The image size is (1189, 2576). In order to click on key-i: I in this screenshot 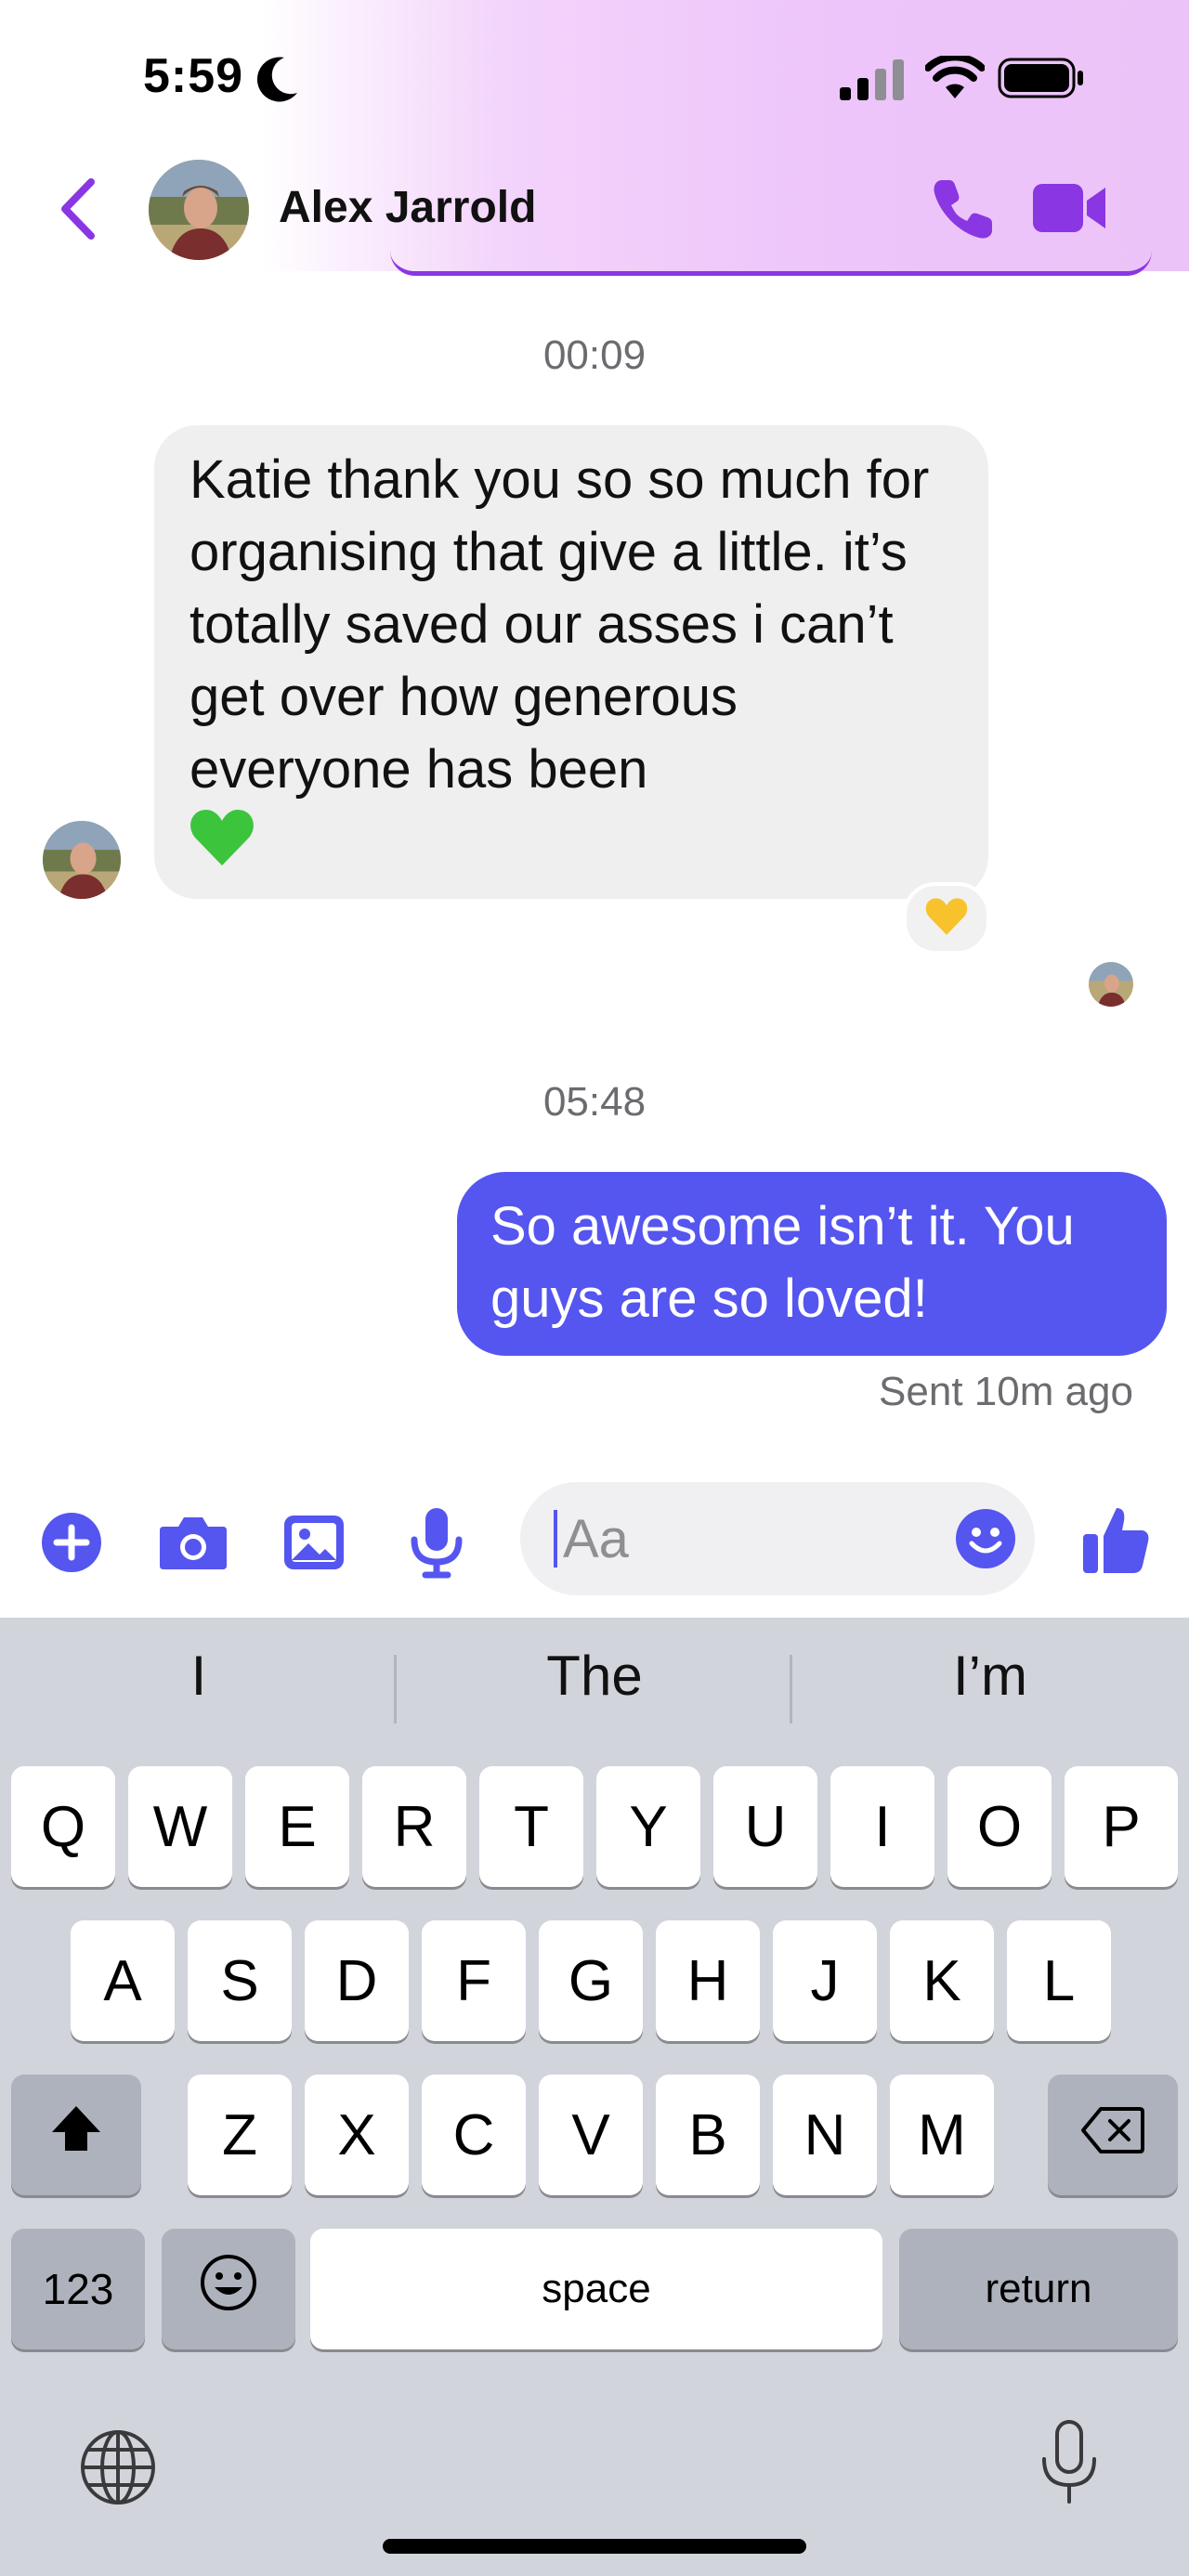, I will do `click(882, 1826)`.